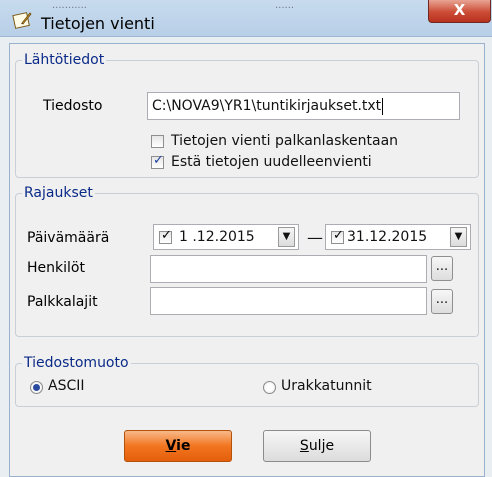 The image size is (492, 477). Describe the element at coordinates (66, 386) in the screenshot. I see `radio-ascii-label: ASCII` at that location.